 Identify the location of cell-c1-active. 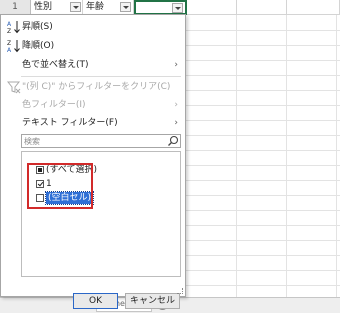
(160, 7).